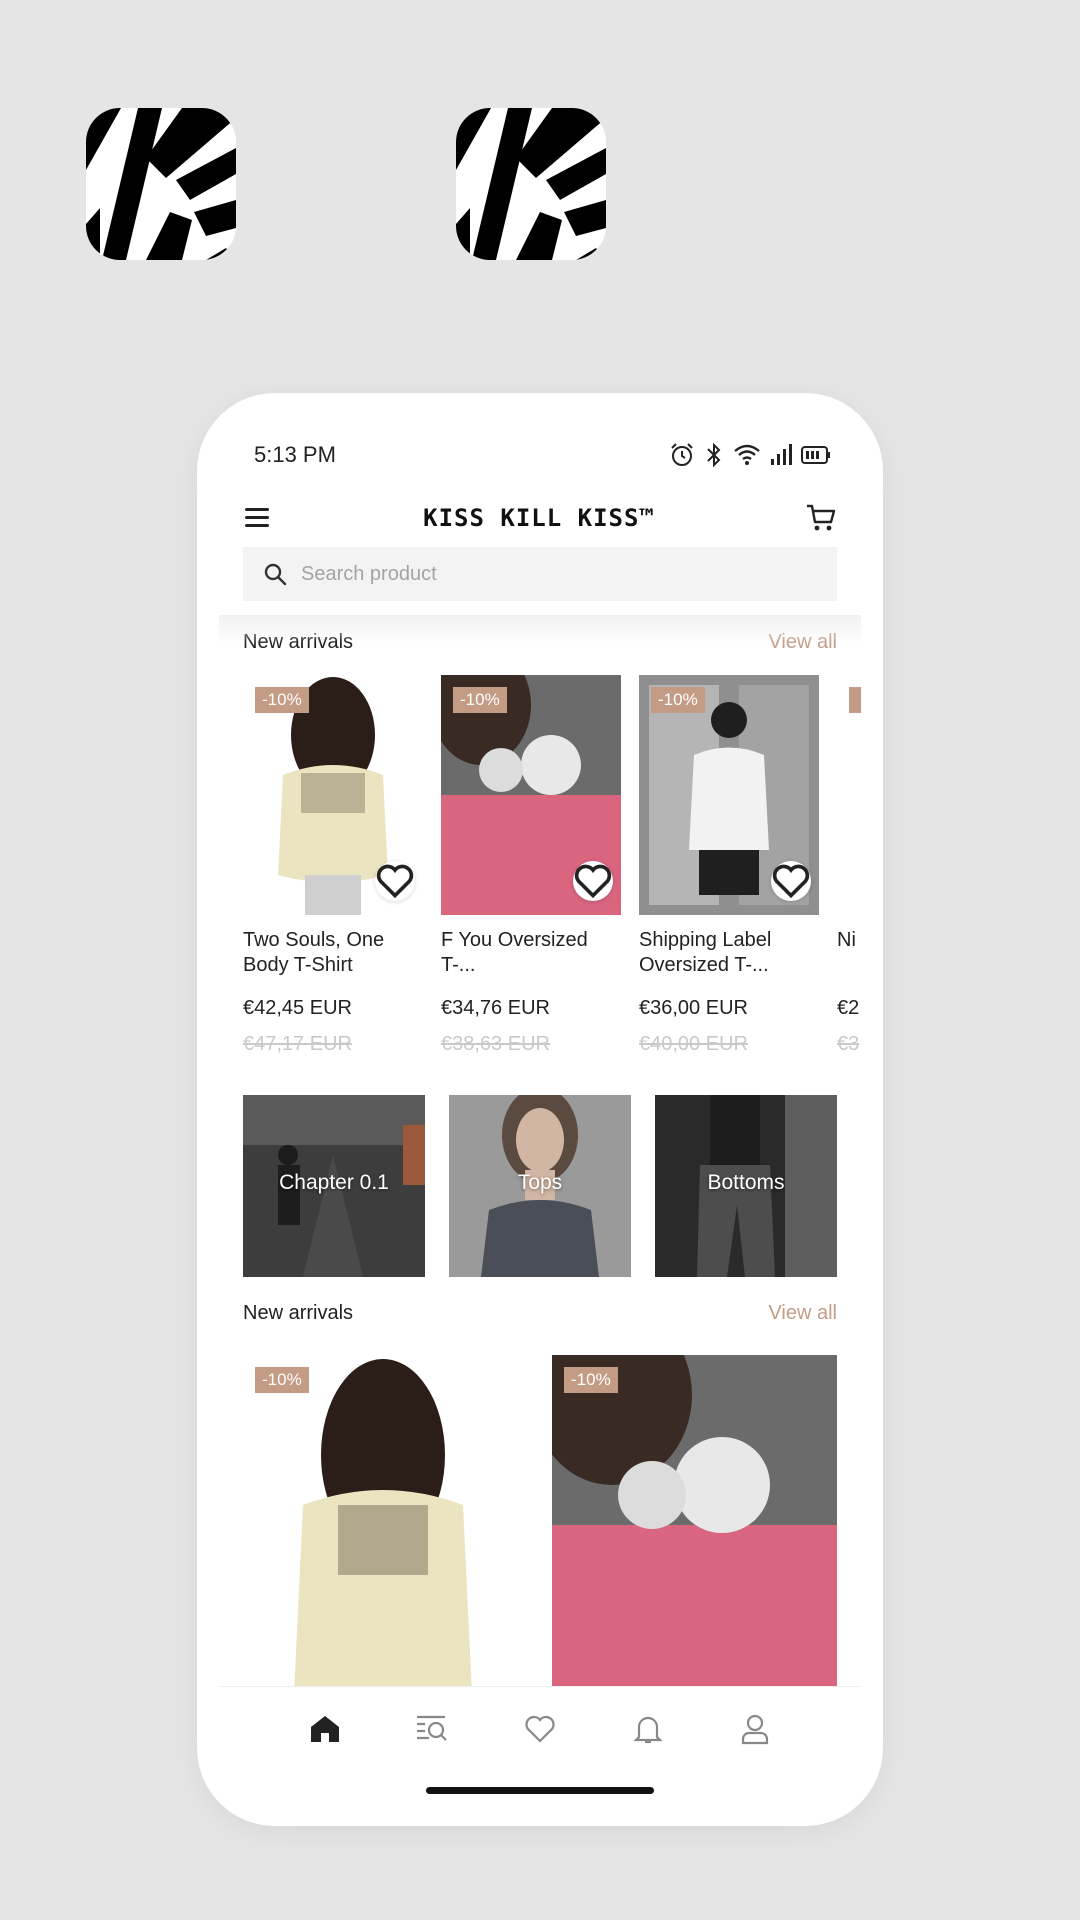  Describe the element at coordinates (334, 1182) in the screenshot. I see `category-label: Chapter 0.1` at that location.